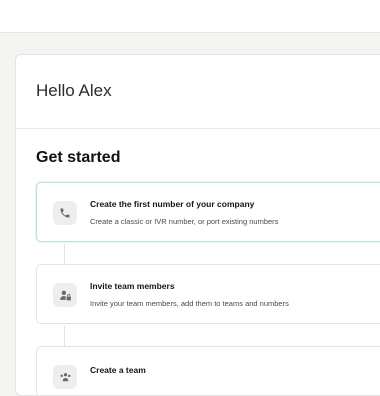  I want to click on step-title: Create a team, so click(118, 370).